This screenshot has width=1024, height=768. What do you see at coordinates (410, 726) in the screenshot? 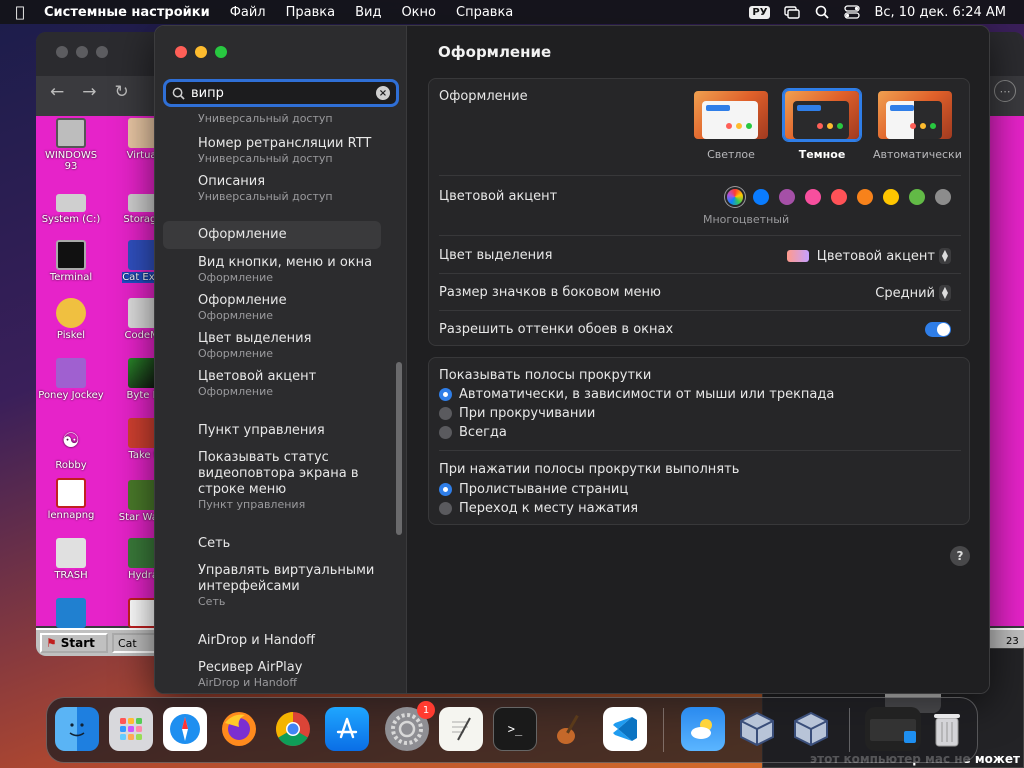
I see `system-settings-icon: 1` at bounding box center [410, 726].